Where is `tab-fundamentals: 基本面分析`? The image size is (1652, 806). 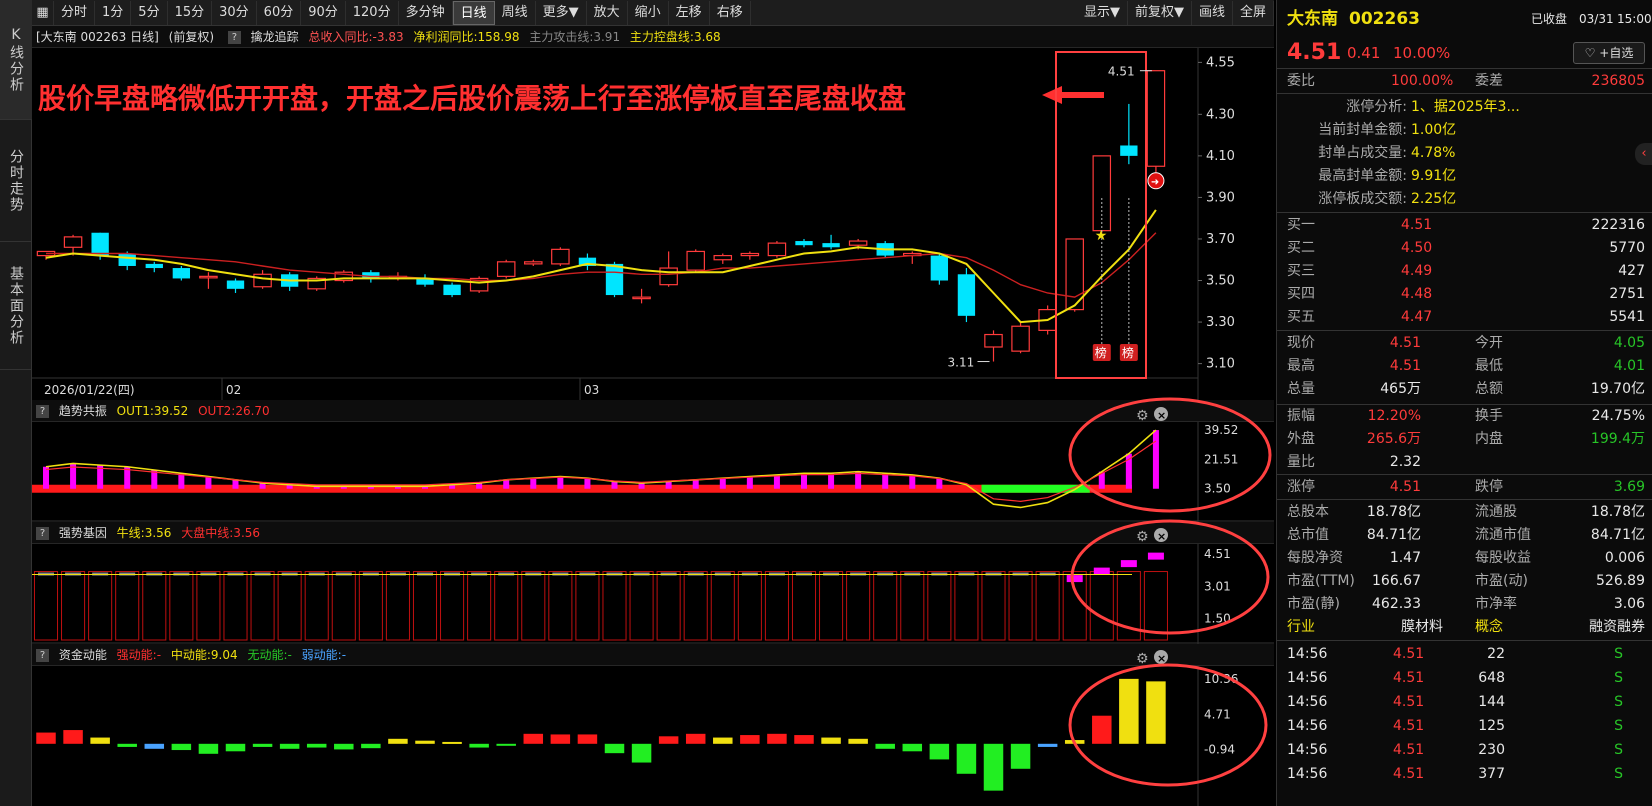 tab-fundamentals: 基本面分析 is located at coordinates (16, 306).